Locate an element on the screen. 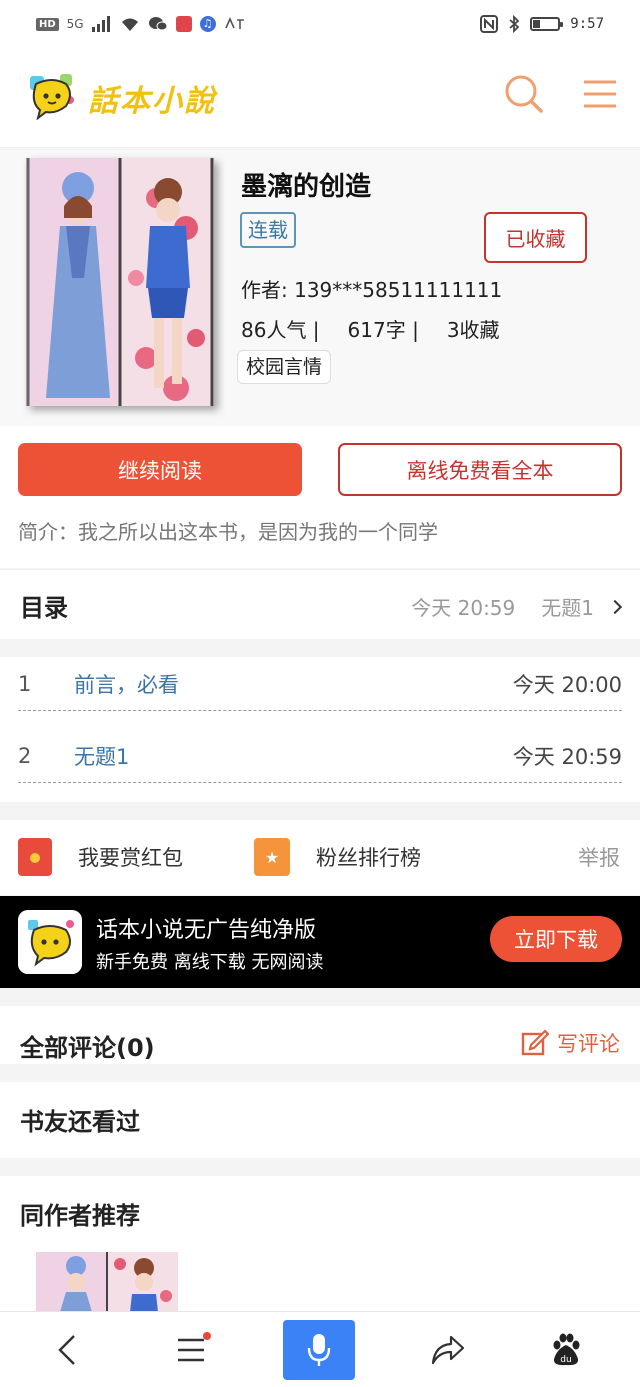 This screenshot has width=640, height=1387. toc-header: 目录 今天 20:59 无题1 is located at coordinates (320, 604).